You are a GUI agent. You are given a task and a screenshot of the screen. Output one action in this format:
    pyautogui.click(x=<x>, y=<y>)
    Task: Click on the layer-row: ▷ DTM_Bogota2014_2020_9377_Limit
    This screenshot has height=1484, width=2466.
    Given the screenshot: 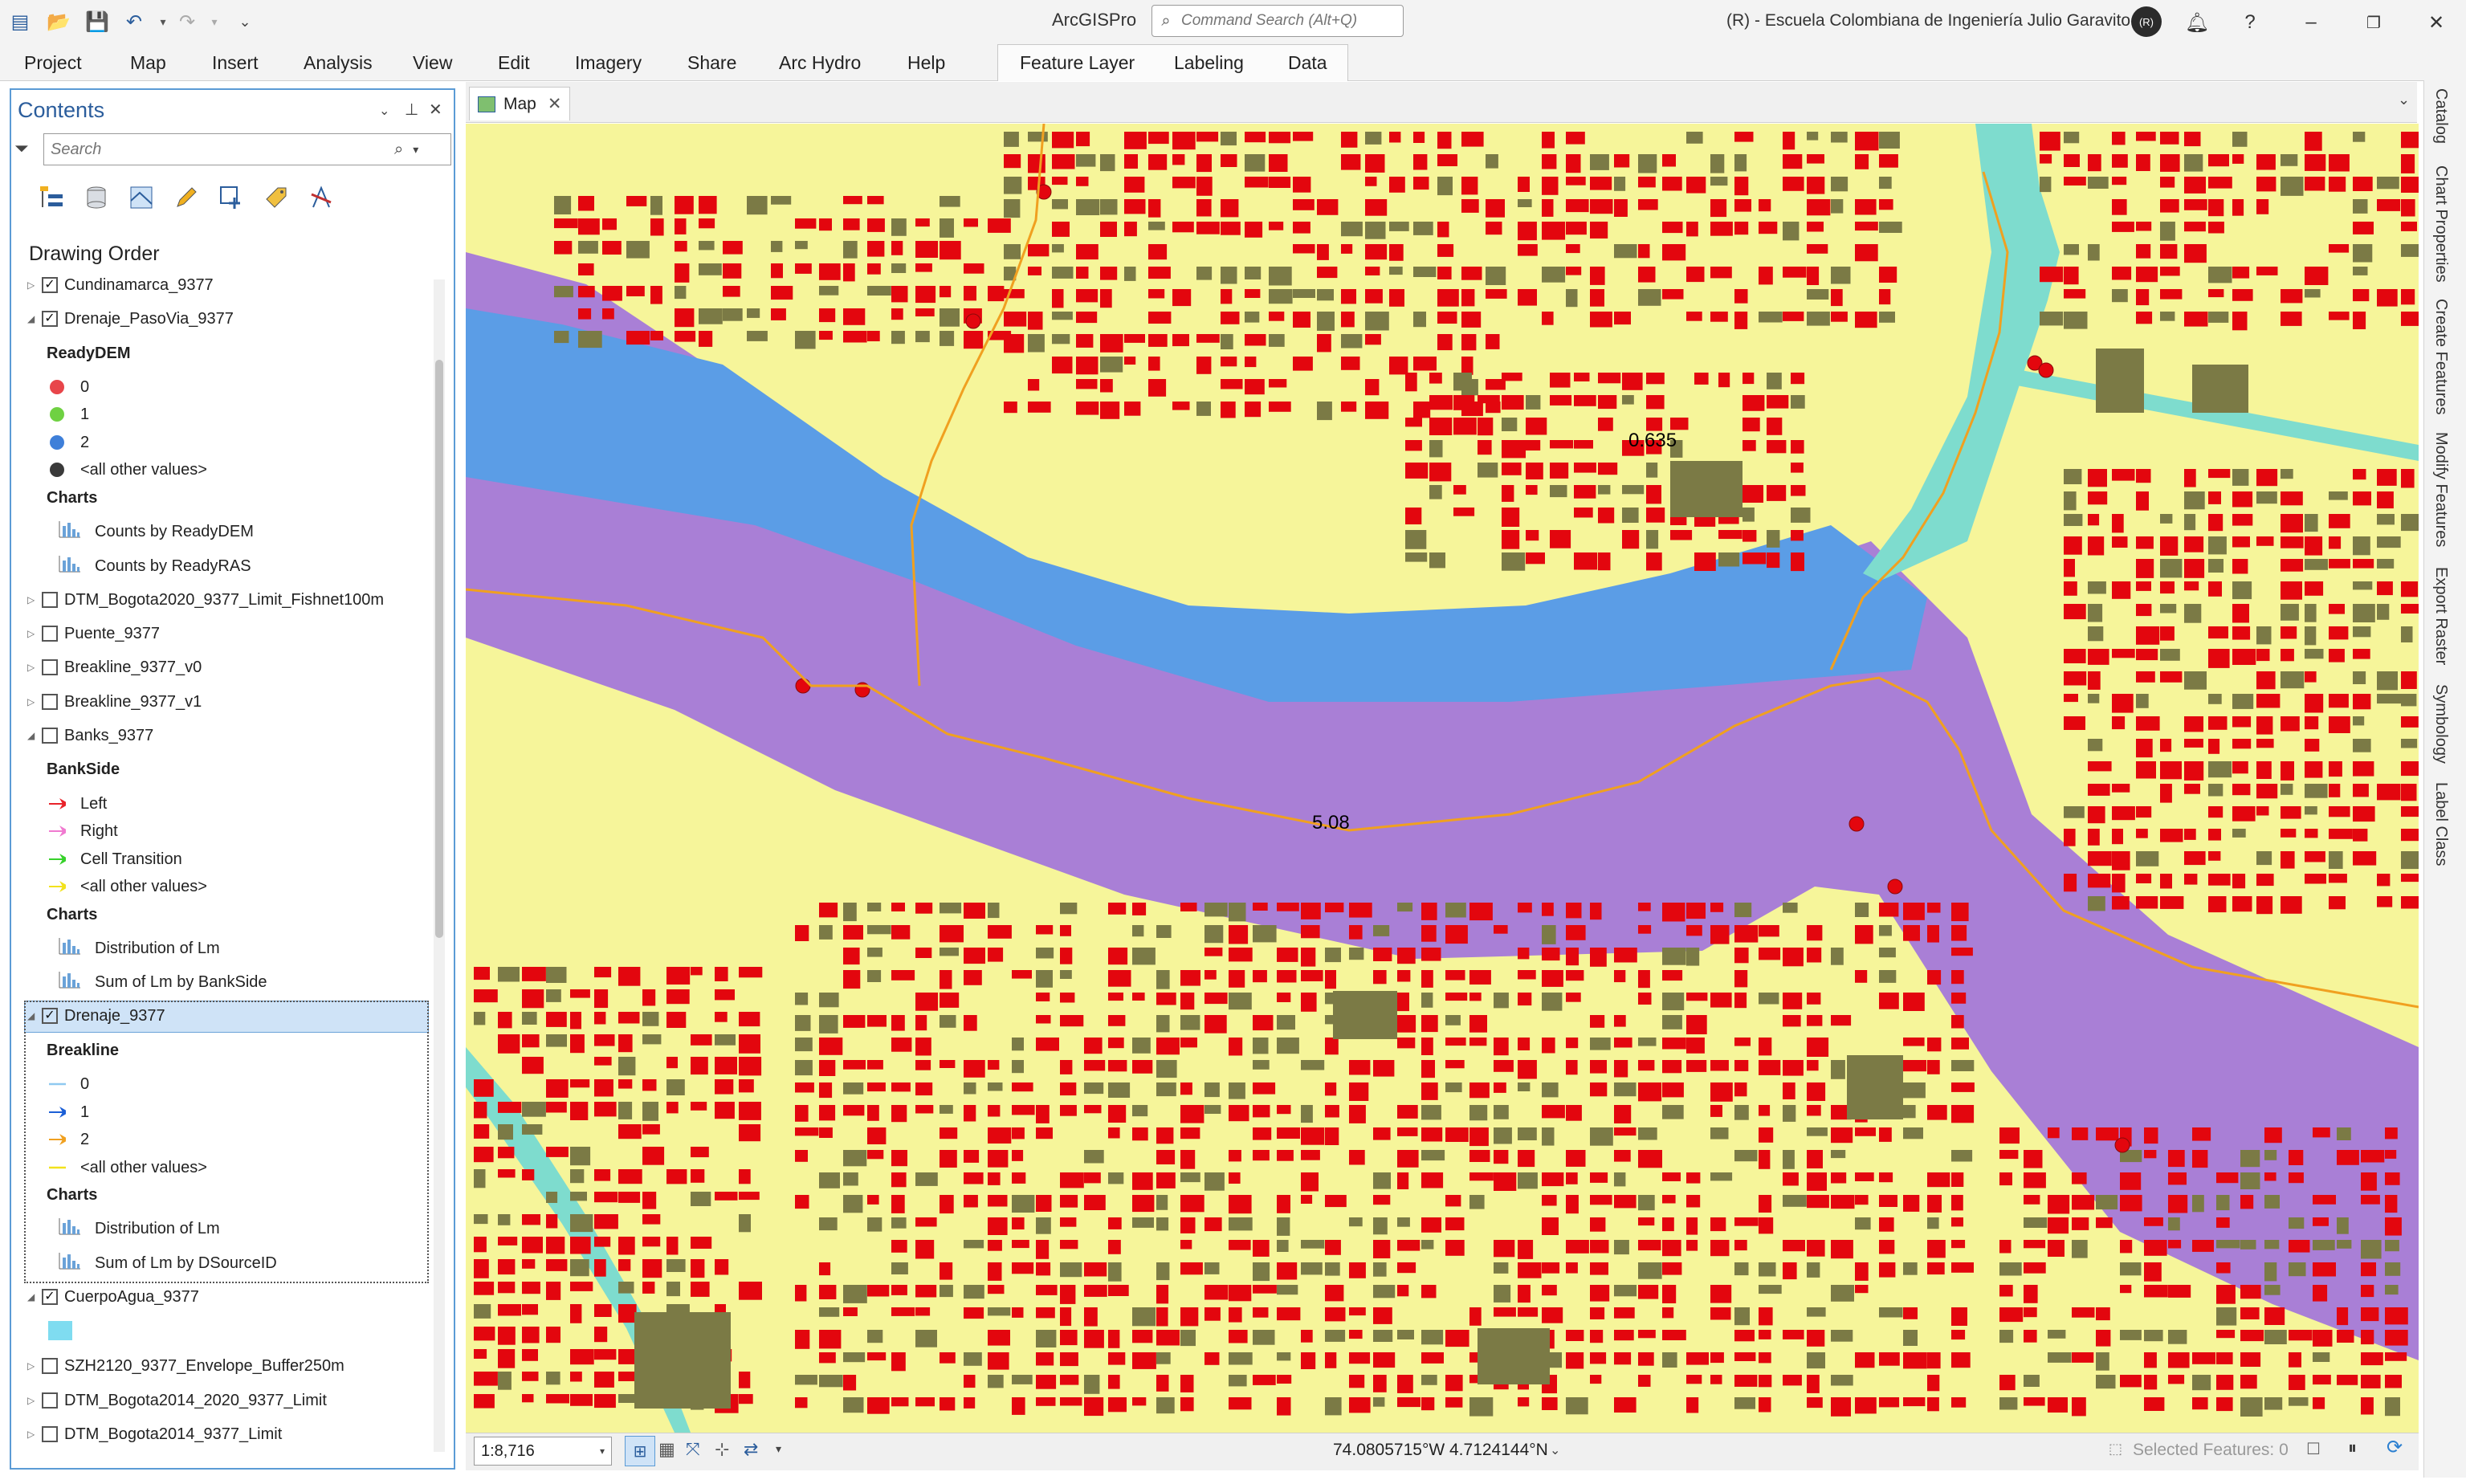 What is the action you would take?
    pyautogui.click(x=177, y=1400)
    